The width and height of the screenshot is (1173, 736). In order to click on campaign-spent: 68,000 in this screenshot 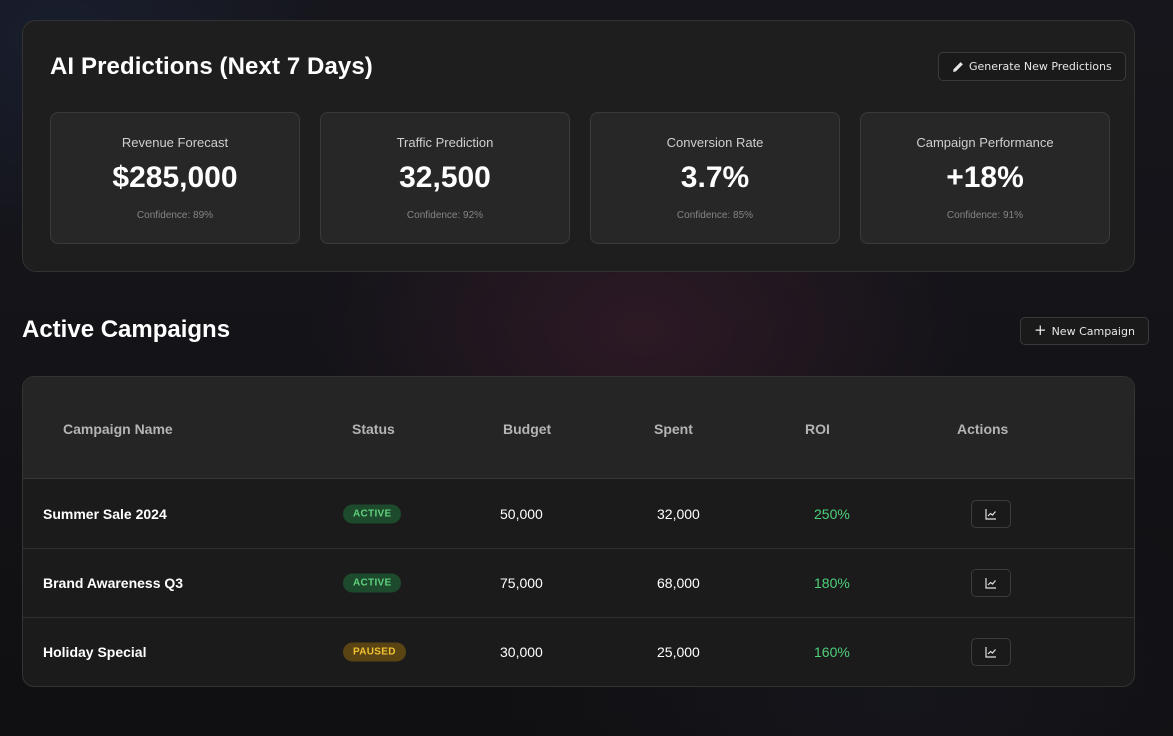, I will do `click(678, 583)`.